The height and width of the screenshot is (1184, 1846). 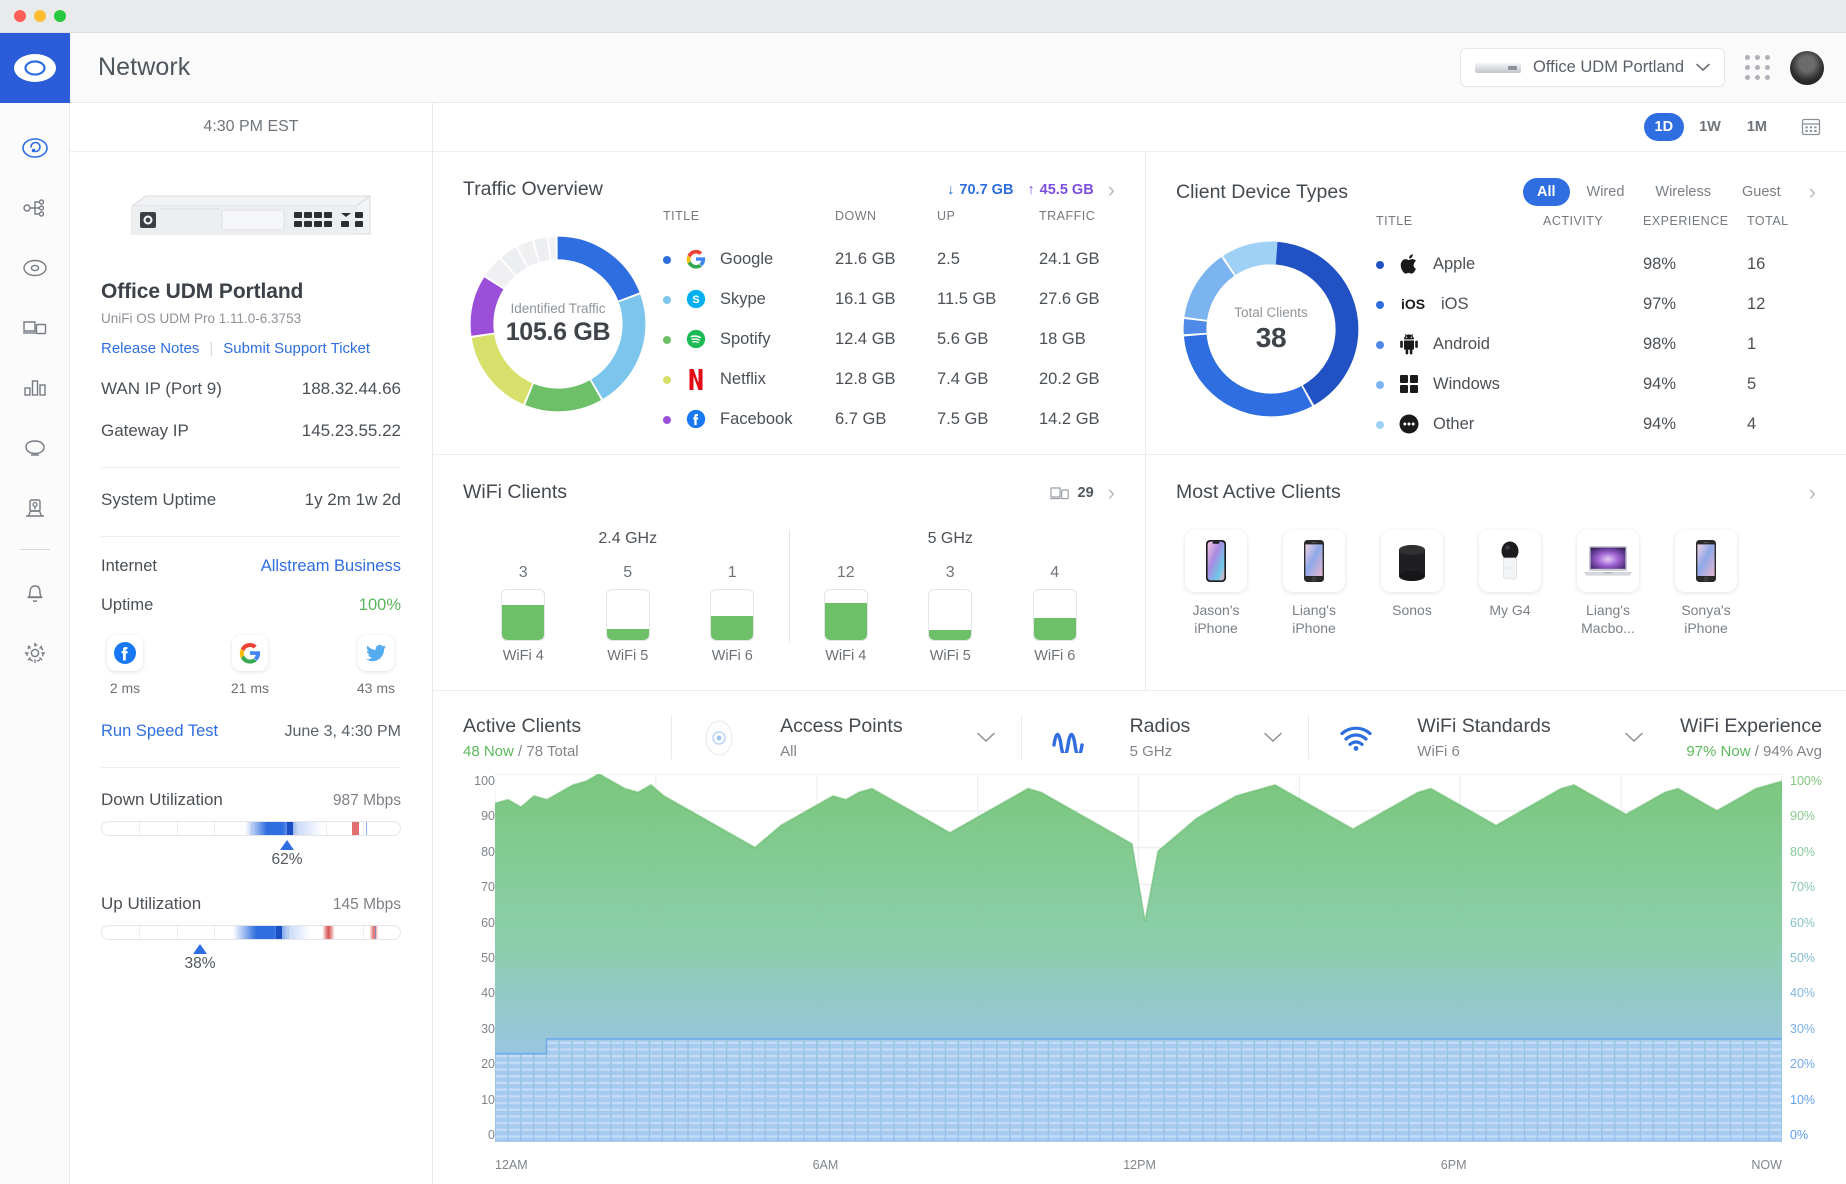 I want to click on table-row: Google 21.6 GB 2.5 24.1 GB, so click(x=889, y=259).